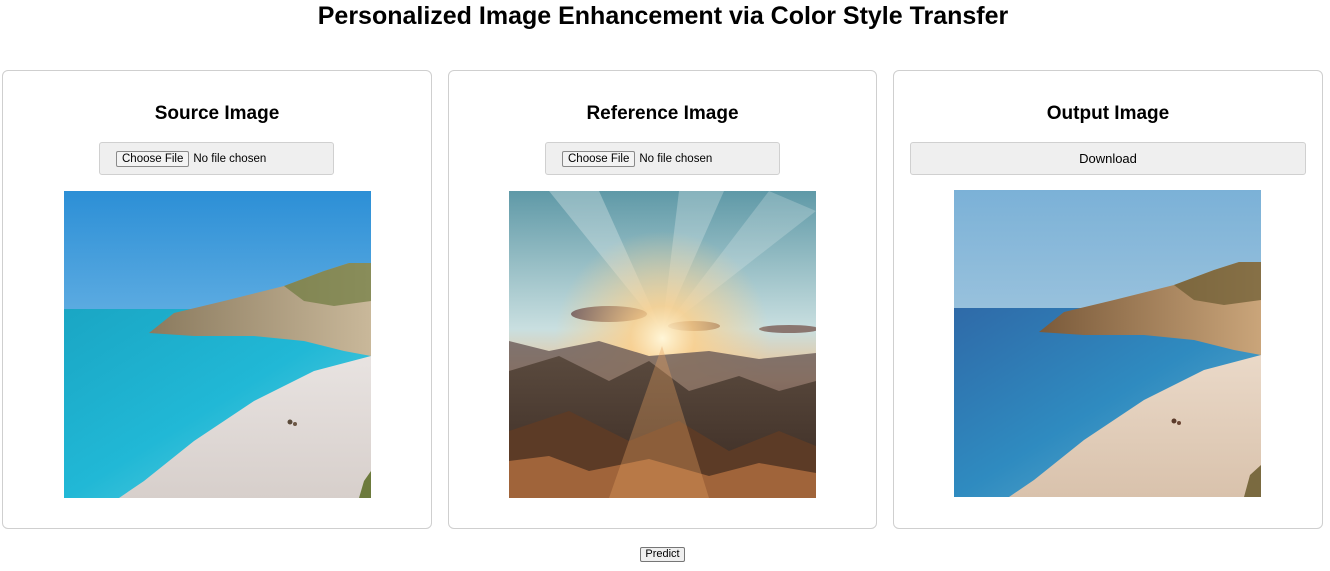 The width and height of the screenshot is (1330, 571). Describe the element at coordinates (1108, 113) in the screenshot. I see `output-image-title: Output Image` at that location.